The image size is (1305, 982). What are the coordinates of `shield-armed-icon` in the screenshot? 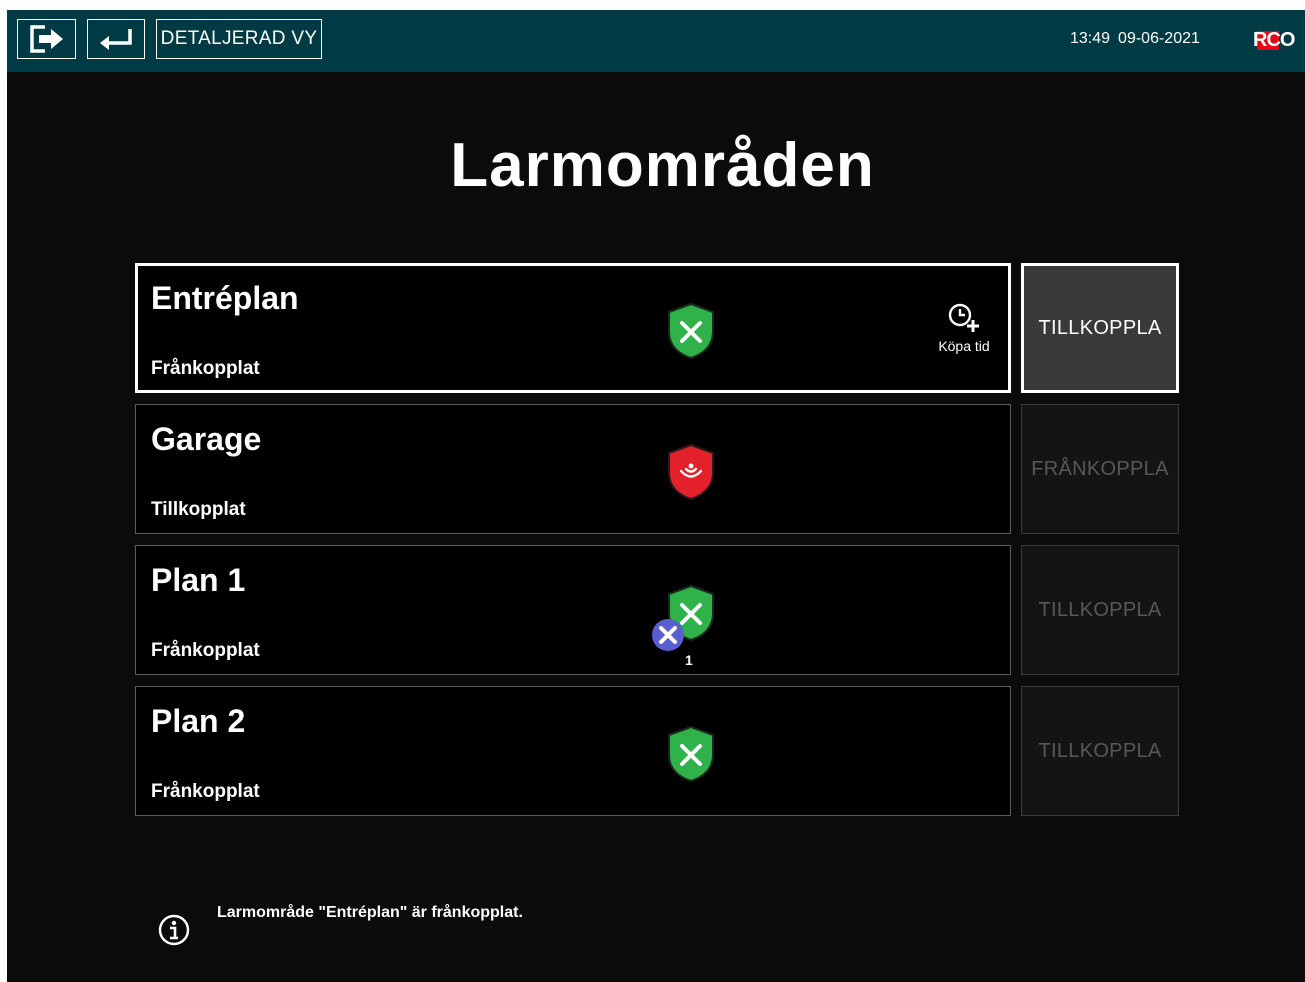 It's located at (691, 472).